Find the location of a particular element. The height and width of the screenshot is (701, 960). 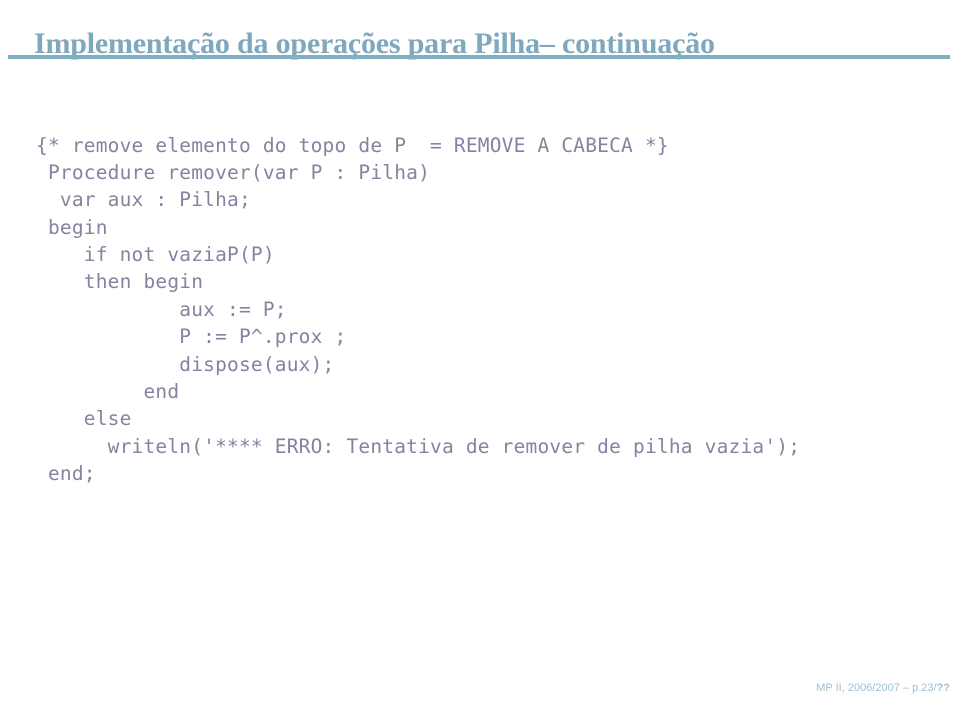

code-line: then begin is located at coordinates (120, 282).